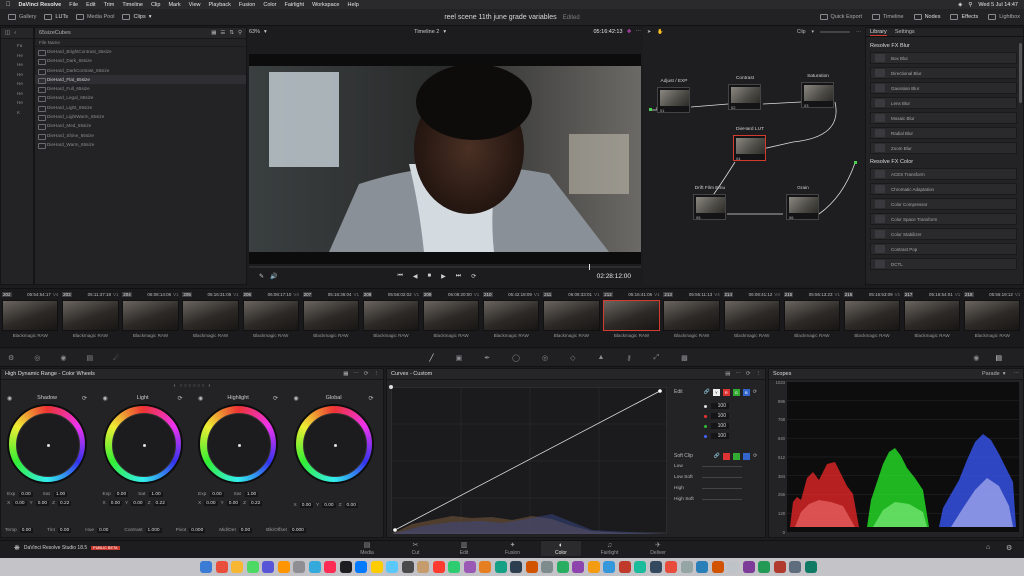  What do you see at coordinates (727, 374) in the screenshot?
I see `histogram-icon: ▤` at bounding box center [727, 374].